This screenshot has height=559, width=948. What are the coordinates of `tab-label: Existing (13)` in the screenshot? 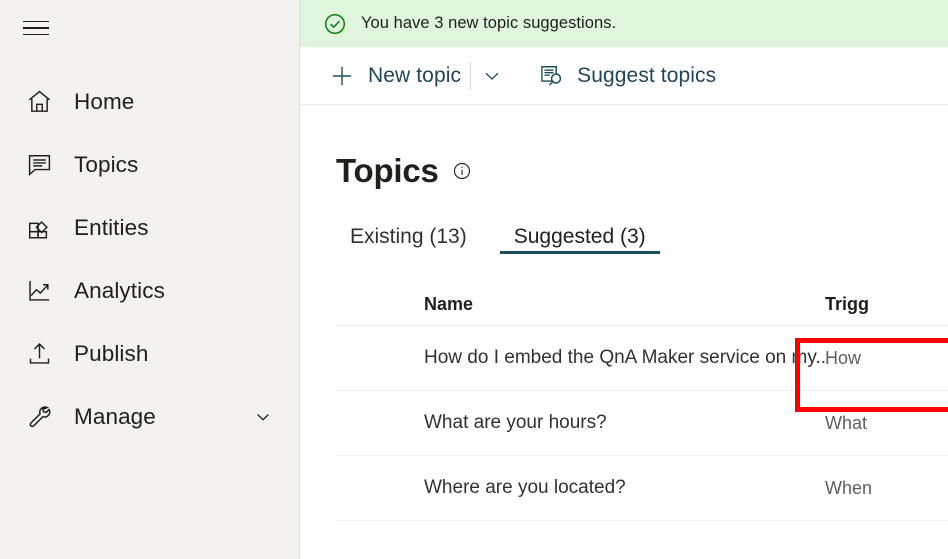 It's located at (408, 236).